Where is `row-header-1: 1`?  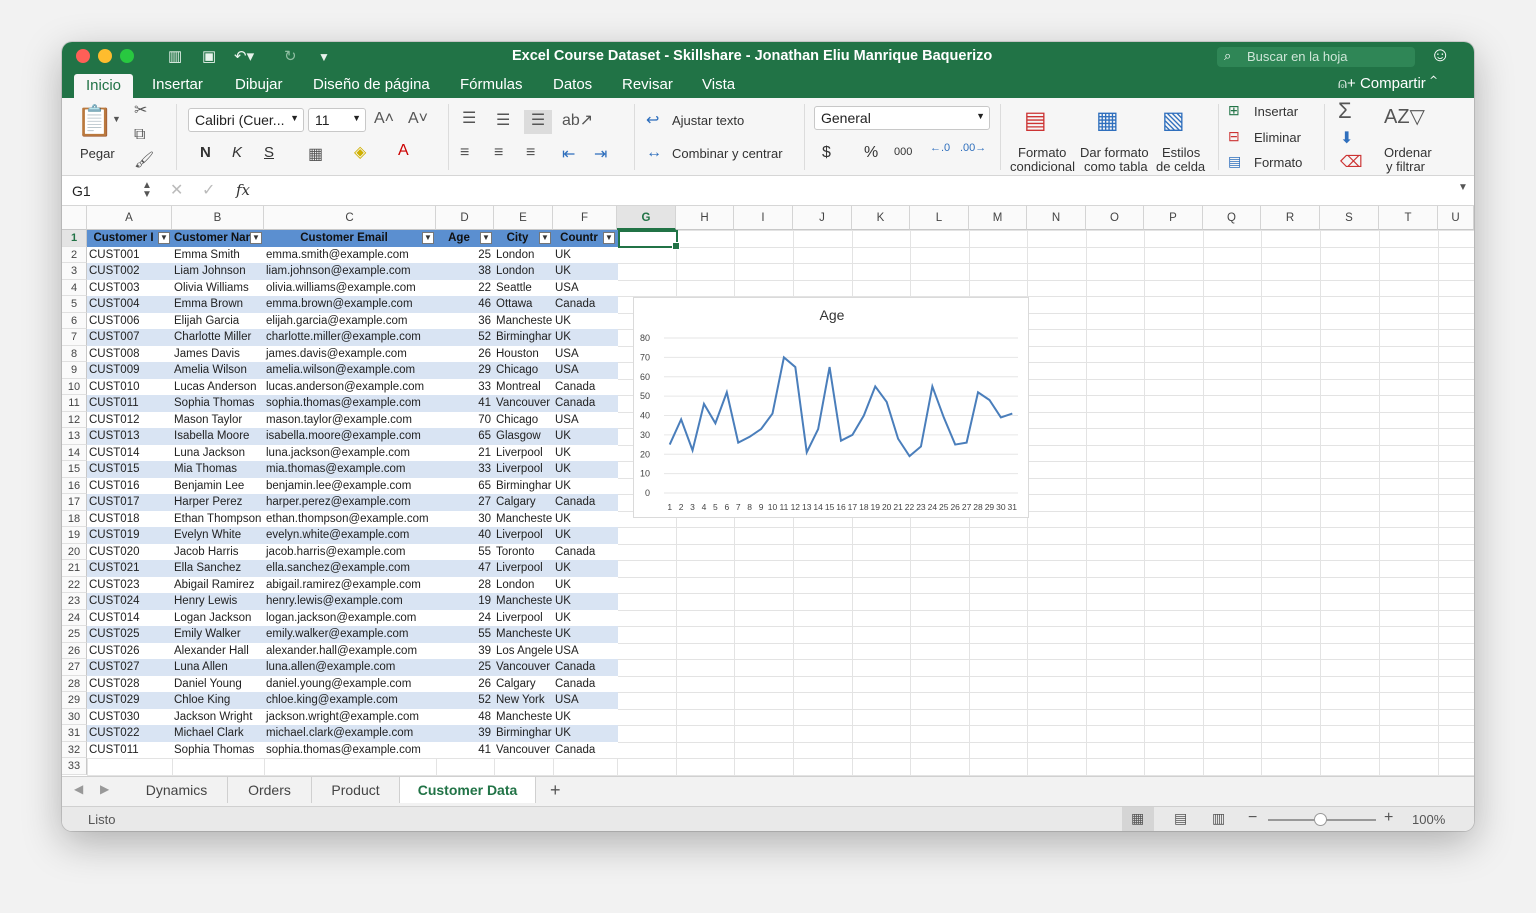 row-header-1: 1 is located at coordinates (74, 238).